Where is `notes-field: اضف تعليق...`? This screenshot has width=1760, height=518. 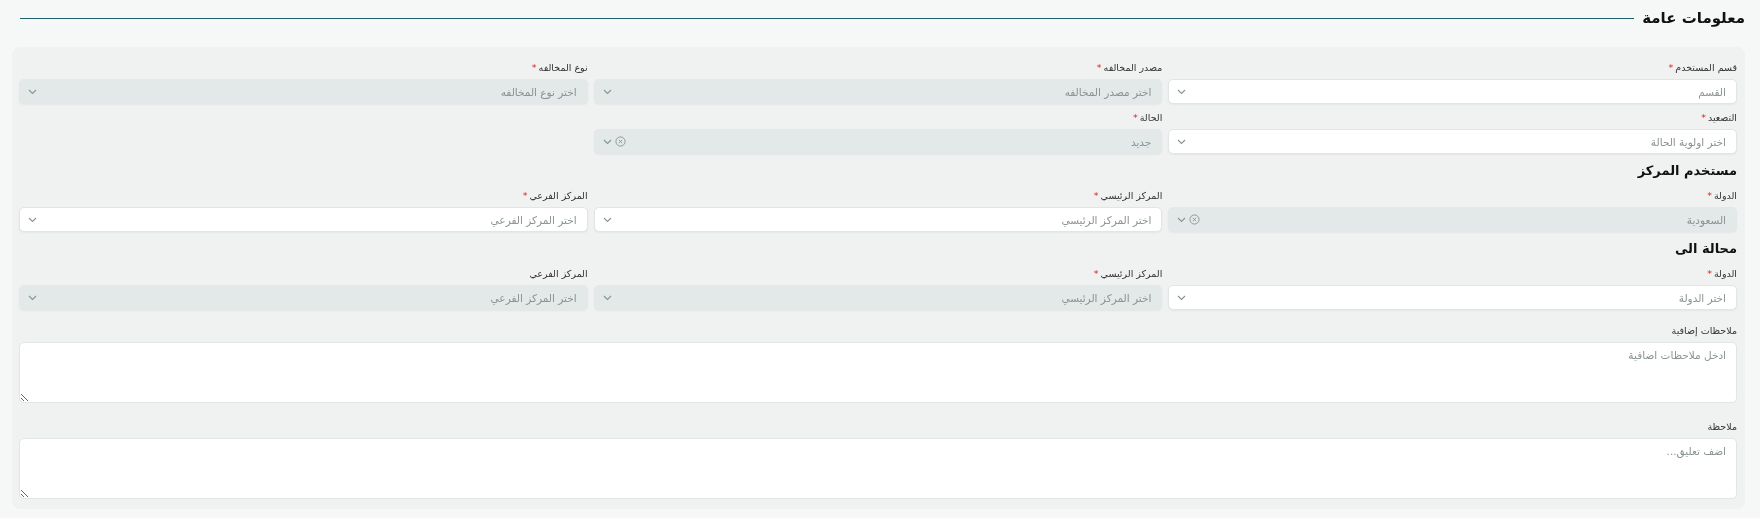 notes-field: اضف تعليق... is located at coordinates (878, 468).